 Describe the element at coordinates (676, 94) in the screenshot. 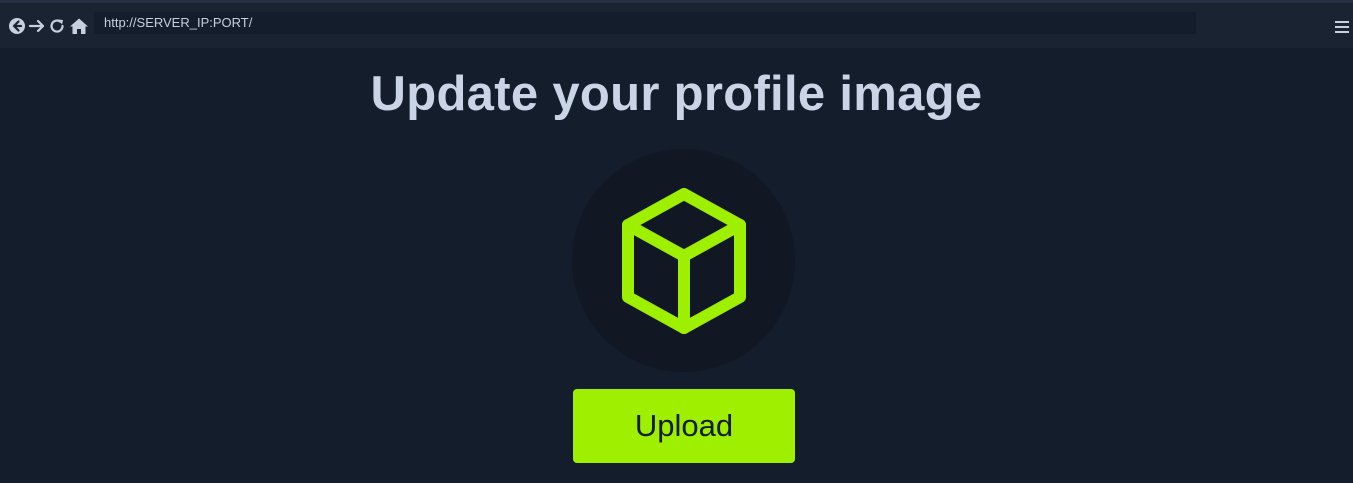

I see `page-title: Update your profile image` at that location.